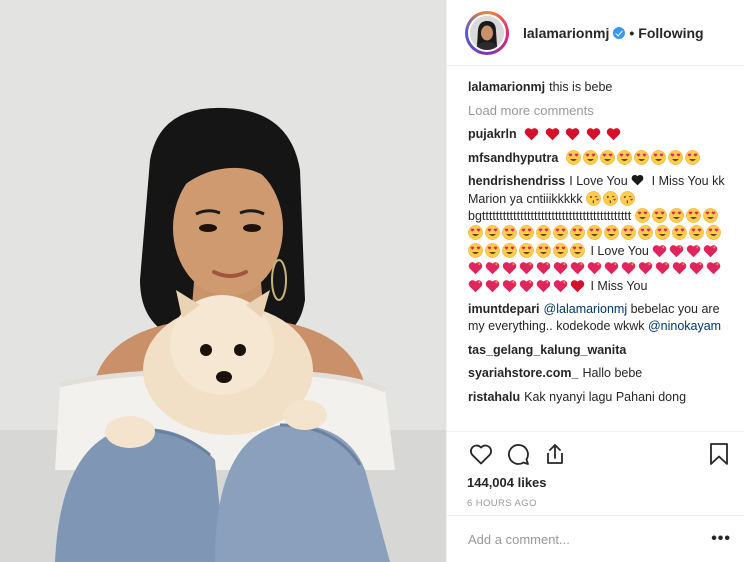 This screenshot has height=562, width=744. Describe the element at coordinates (600, 482) in the screenshot. I see `likes-count: 144,004 likes` at that location.